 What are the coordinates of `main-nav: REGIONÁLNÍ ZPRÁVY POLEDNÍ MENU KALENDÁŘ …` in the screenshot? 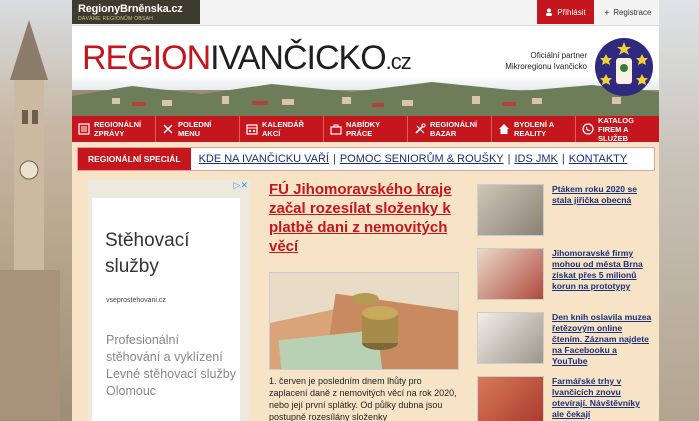 It's located at (365, 129).